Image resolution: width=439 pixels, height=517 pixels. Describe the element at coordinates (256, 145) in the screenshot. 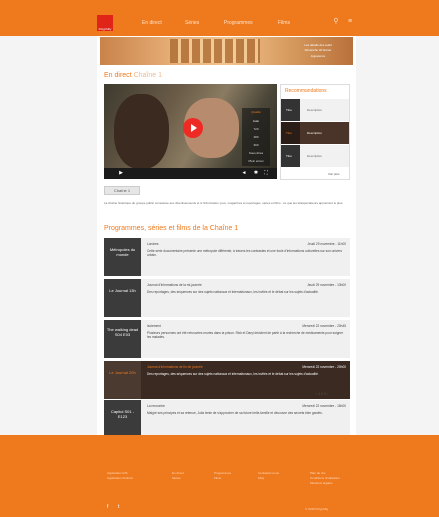

I see `quality-option: 360` at that location.